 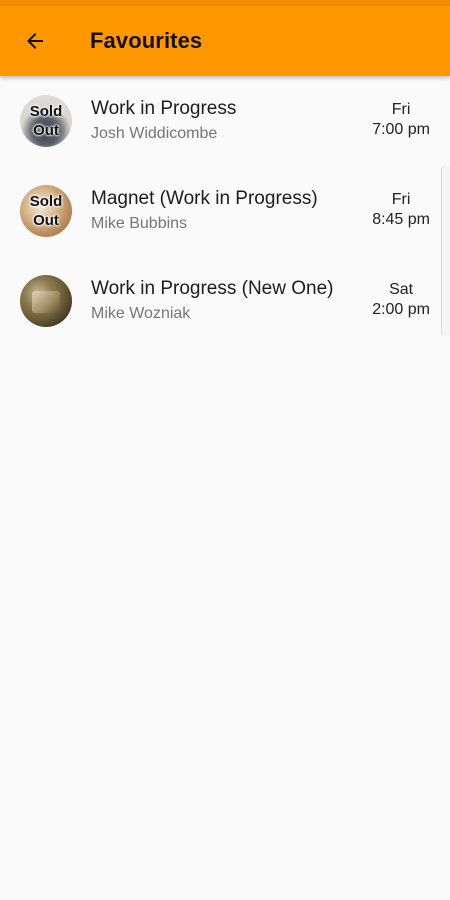 What do you see at coordinates (164, 108) in the screenshot?
I see `event-title: Work in Progress` at bounding box center [164, 108].